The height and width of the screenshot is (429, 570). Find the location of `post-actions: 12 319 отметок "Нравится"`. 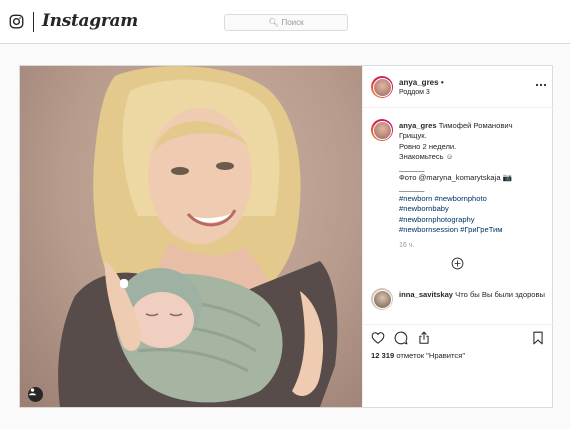

post-actions: 12 319 отметок "Нравится" is located at coordinates (458, 365).